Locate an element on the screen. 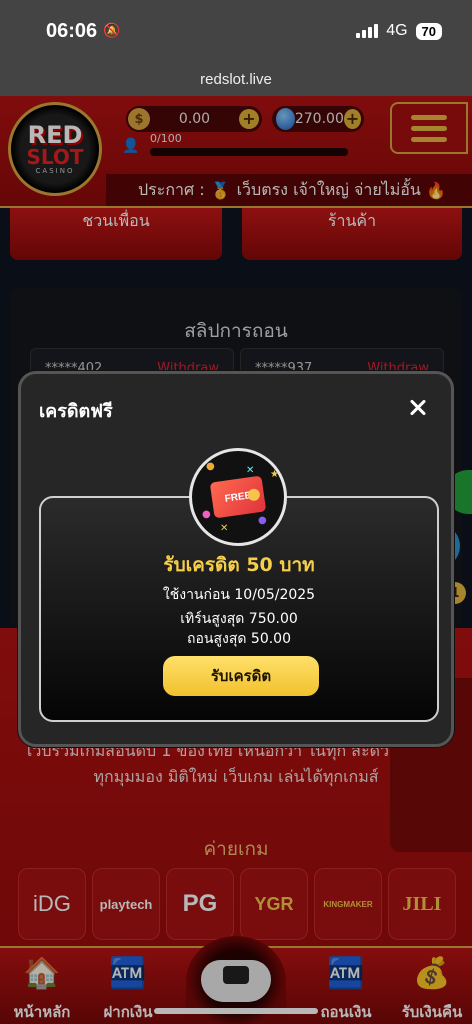 The height and width of the screenshot is (1024, 472). credit-card-icon: FREE is located at coordinates (238, 497).